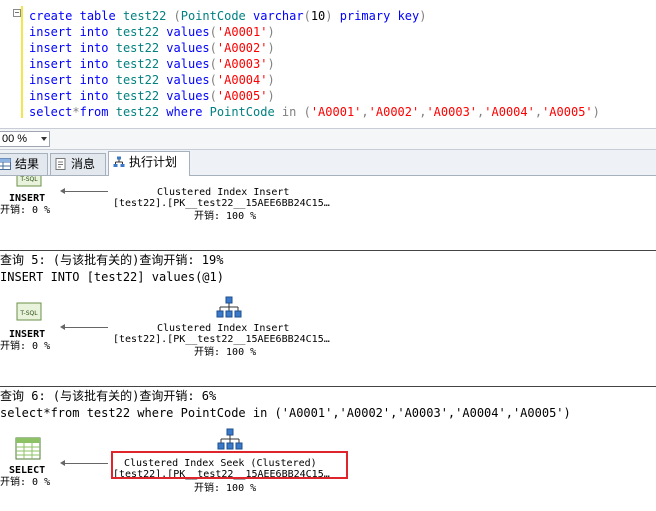 The width and height of the screenshot is (656, 511). Describe the element at coordinates (408, 16) in the screenshot. I see `code-token: key` at that location.